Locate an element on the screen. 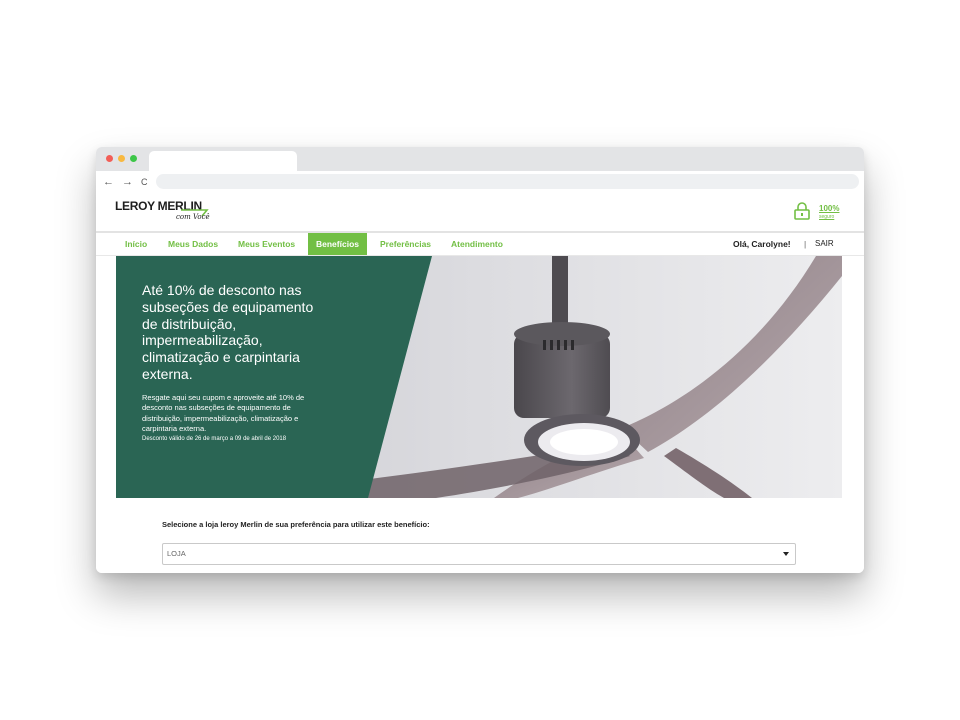  store-select-value: LOJA is located at coordinates (176, 553).